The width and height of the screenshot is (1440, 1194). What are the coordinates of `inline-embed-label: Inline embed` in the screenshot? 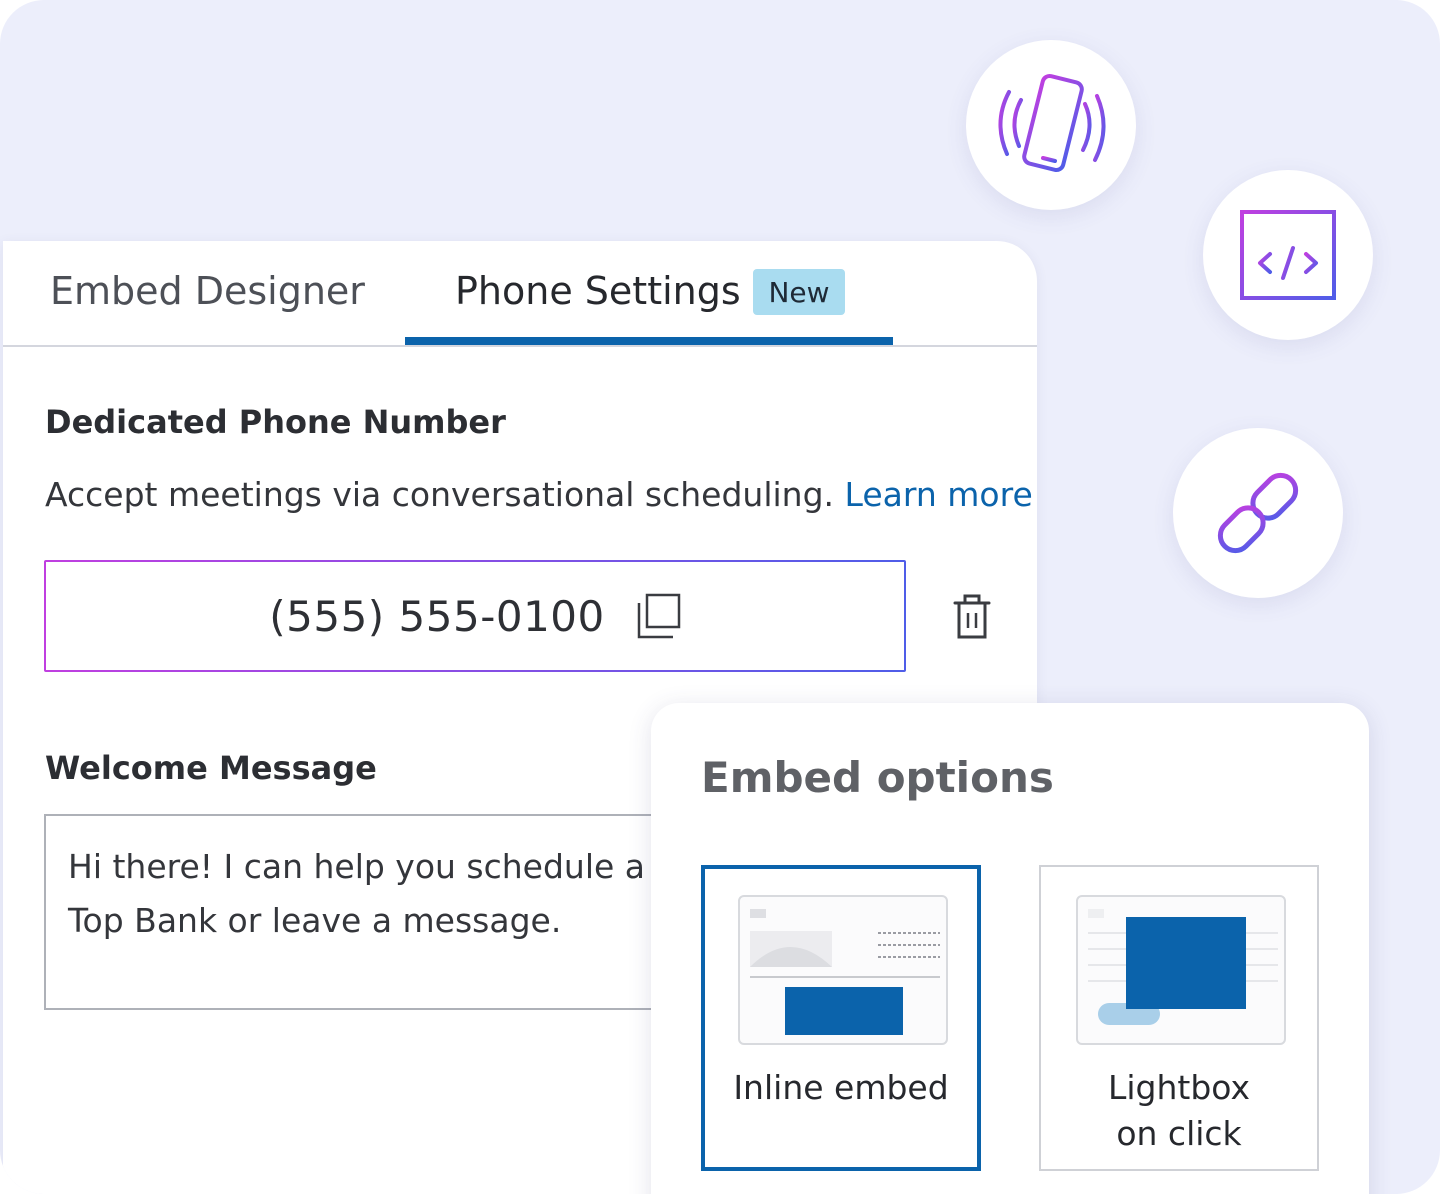 It's located at (841, 1087).